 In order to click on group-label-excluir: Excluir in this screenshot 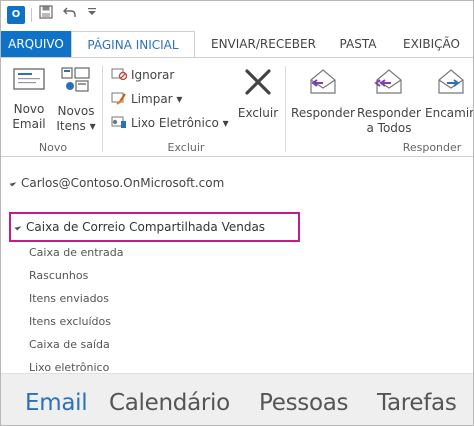, I will do `click(186, 147)`.